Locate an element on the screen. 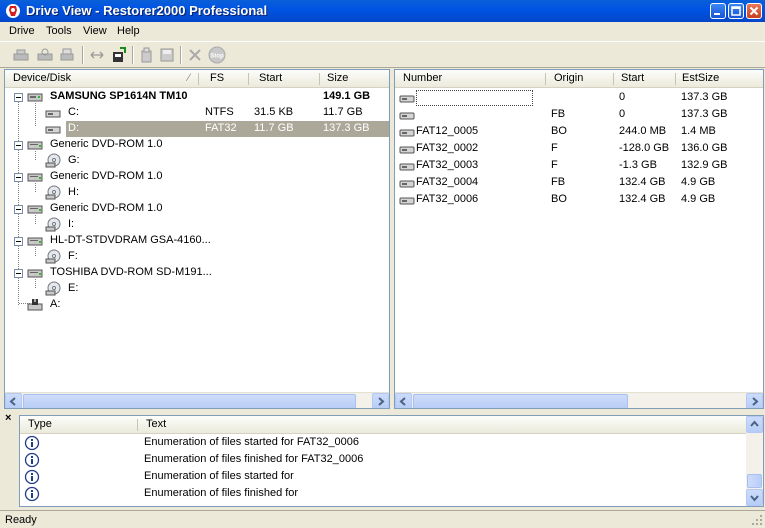 The height and width of the screenshot is (528, 765). device-tree-row: E: is located at coordinates (197, 289).